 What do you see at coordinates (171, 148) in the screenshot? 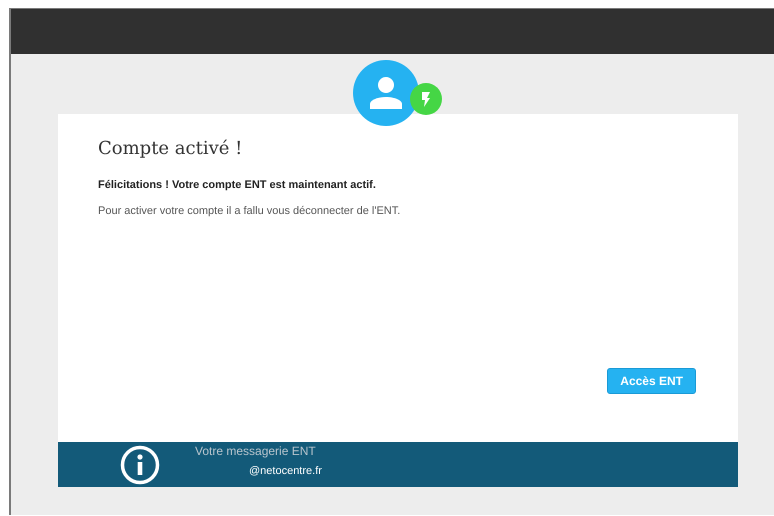
I see `card-title: Compte activé !` at bounding box center [171, 148].